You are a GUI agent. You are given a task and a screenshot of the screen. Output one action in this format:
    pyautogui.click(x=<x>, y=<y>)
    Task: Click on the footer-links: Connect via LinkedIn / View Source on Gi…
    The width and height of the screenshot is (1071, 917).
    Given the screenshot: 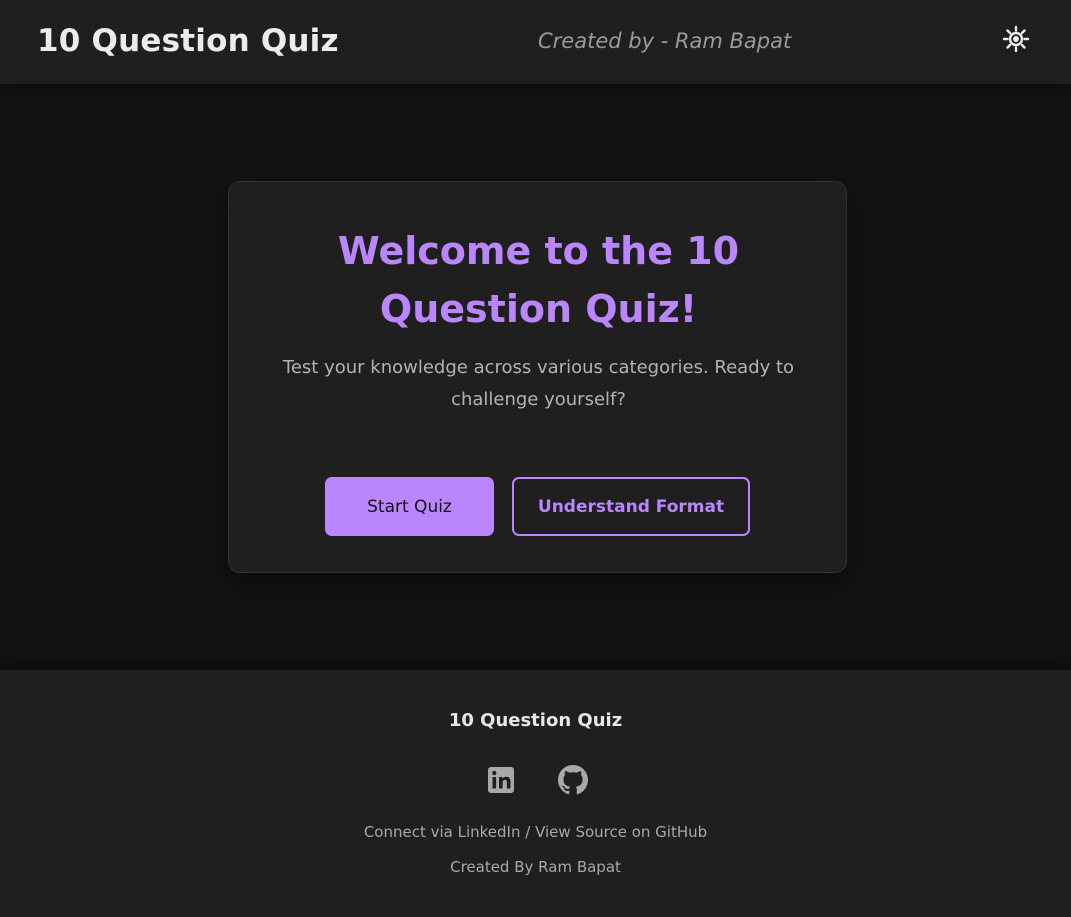 What is the action you would take?
    pyautogui.click(x=535, y=832)
    